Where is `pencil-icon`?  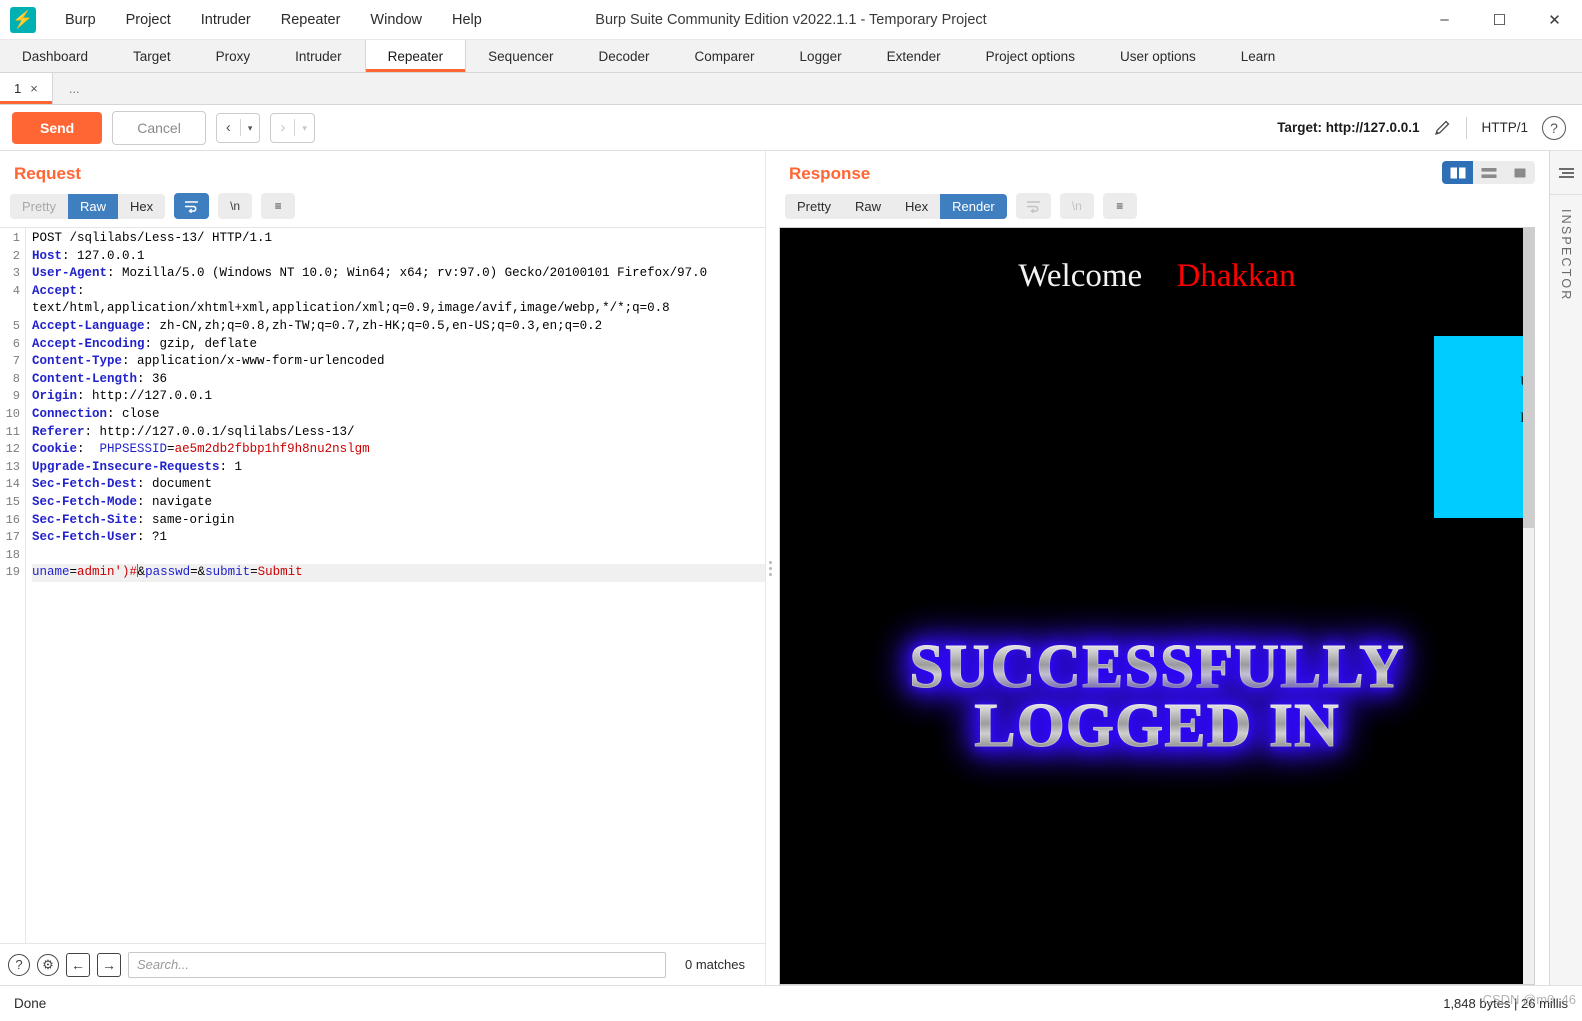 pencil-icon is located at coordinates (1442, 127).